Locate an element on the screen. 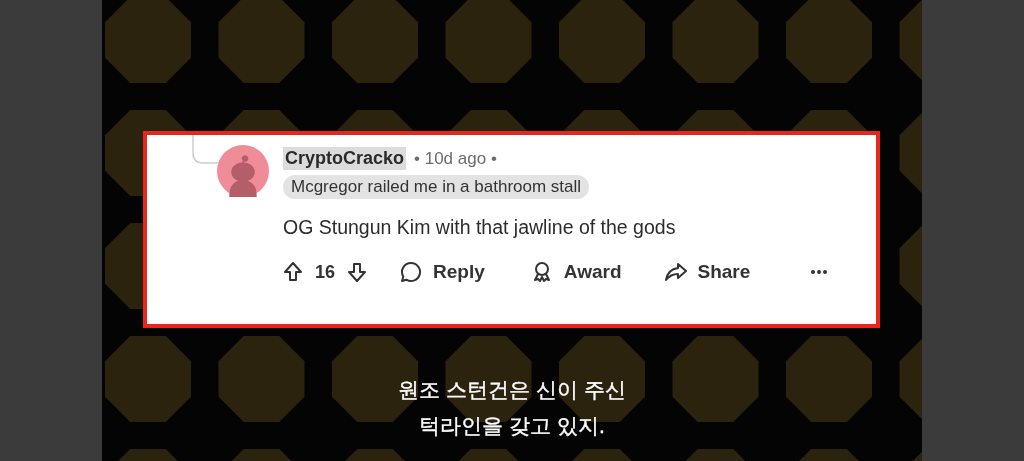  vote-count: 16 is located at coordinates (325, 272).